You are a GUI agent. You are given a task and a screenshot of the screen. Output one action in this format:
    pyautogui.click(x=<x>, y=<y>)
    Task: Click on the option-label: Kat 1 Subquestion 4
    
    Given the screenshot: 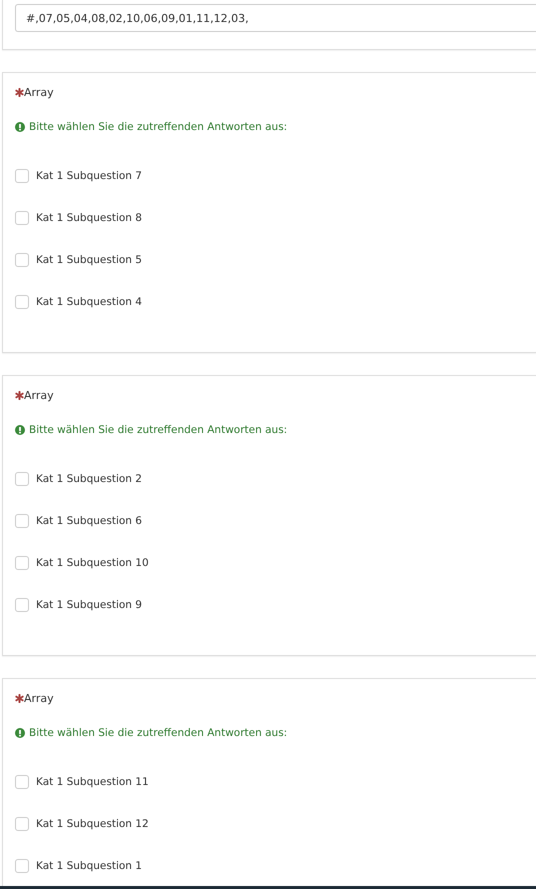 What is the action you would take?
    pyautogui.click(x=89, y=302)
    